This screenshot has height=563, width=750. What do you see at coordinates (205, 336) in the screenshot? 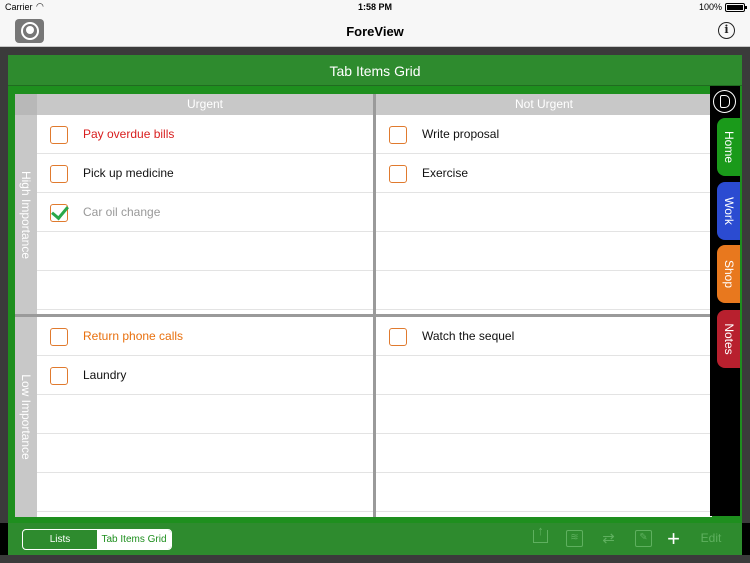
I see `task-row: Return phone calls` at bounding box center [205, 336].